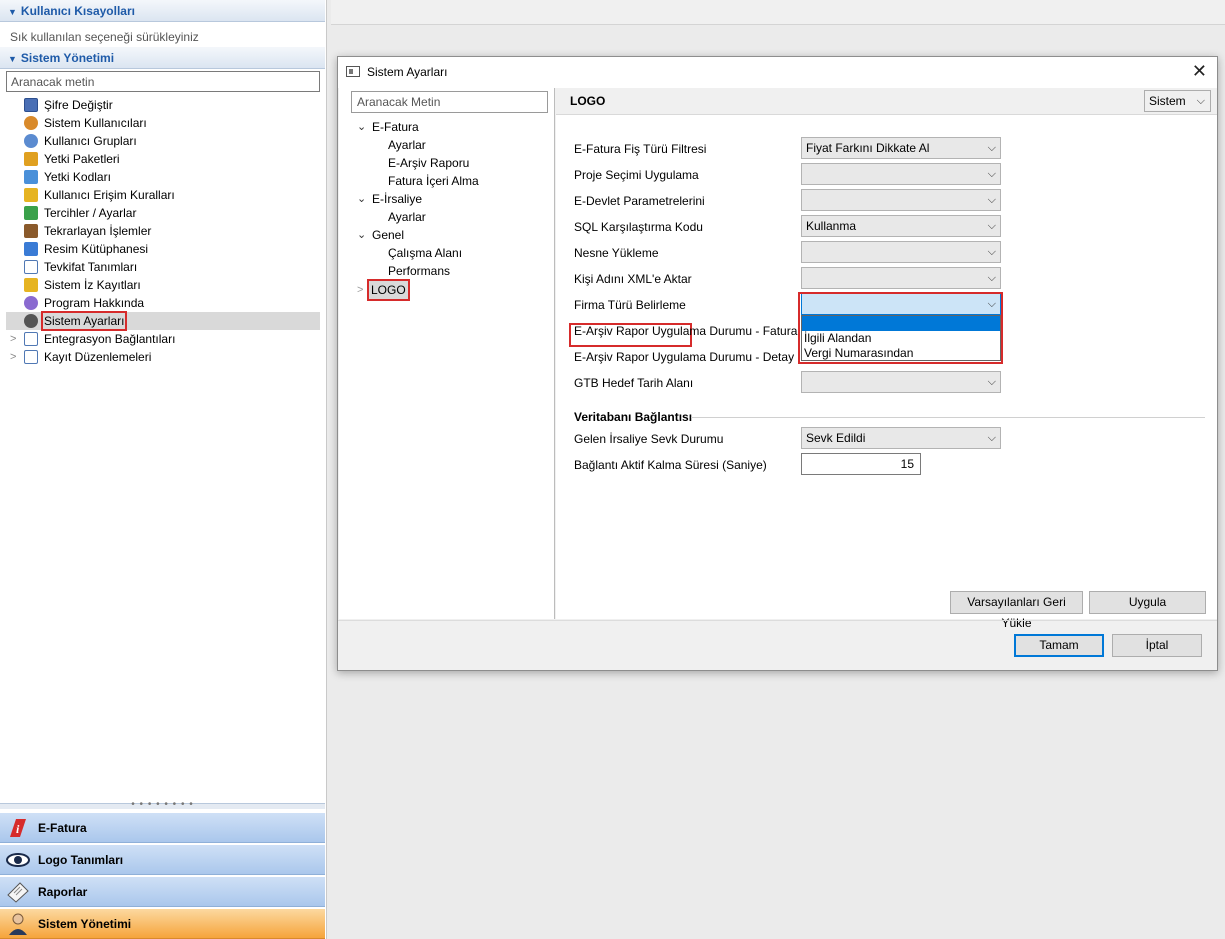 The height and width of the screenshot is (939, 1225). Describe the element at coordinates (163, 213) in the screenshot. I see `nav-item-tercihler: Tercihler / Ayarlar` at that location.